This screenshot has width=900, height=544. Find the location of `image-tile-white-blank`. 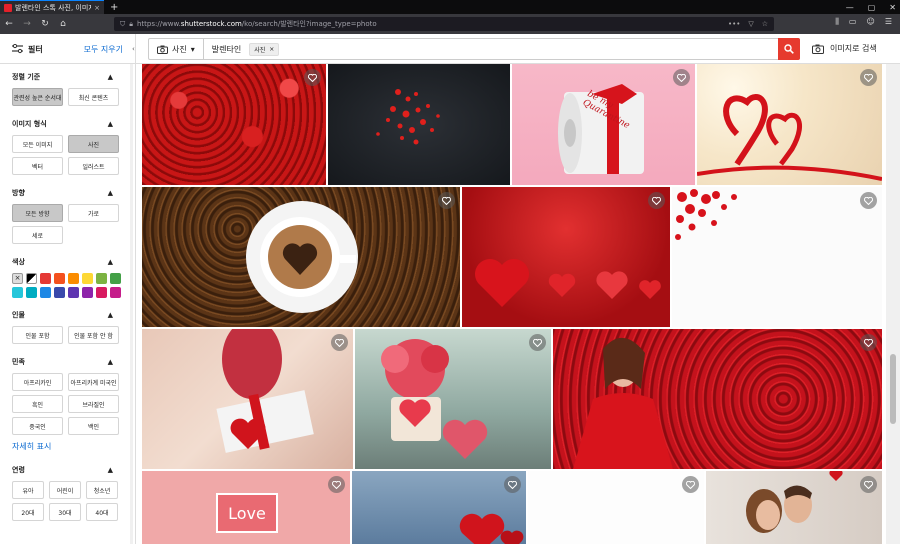

image-tile-white-blank is located at coordinates (616, 507).